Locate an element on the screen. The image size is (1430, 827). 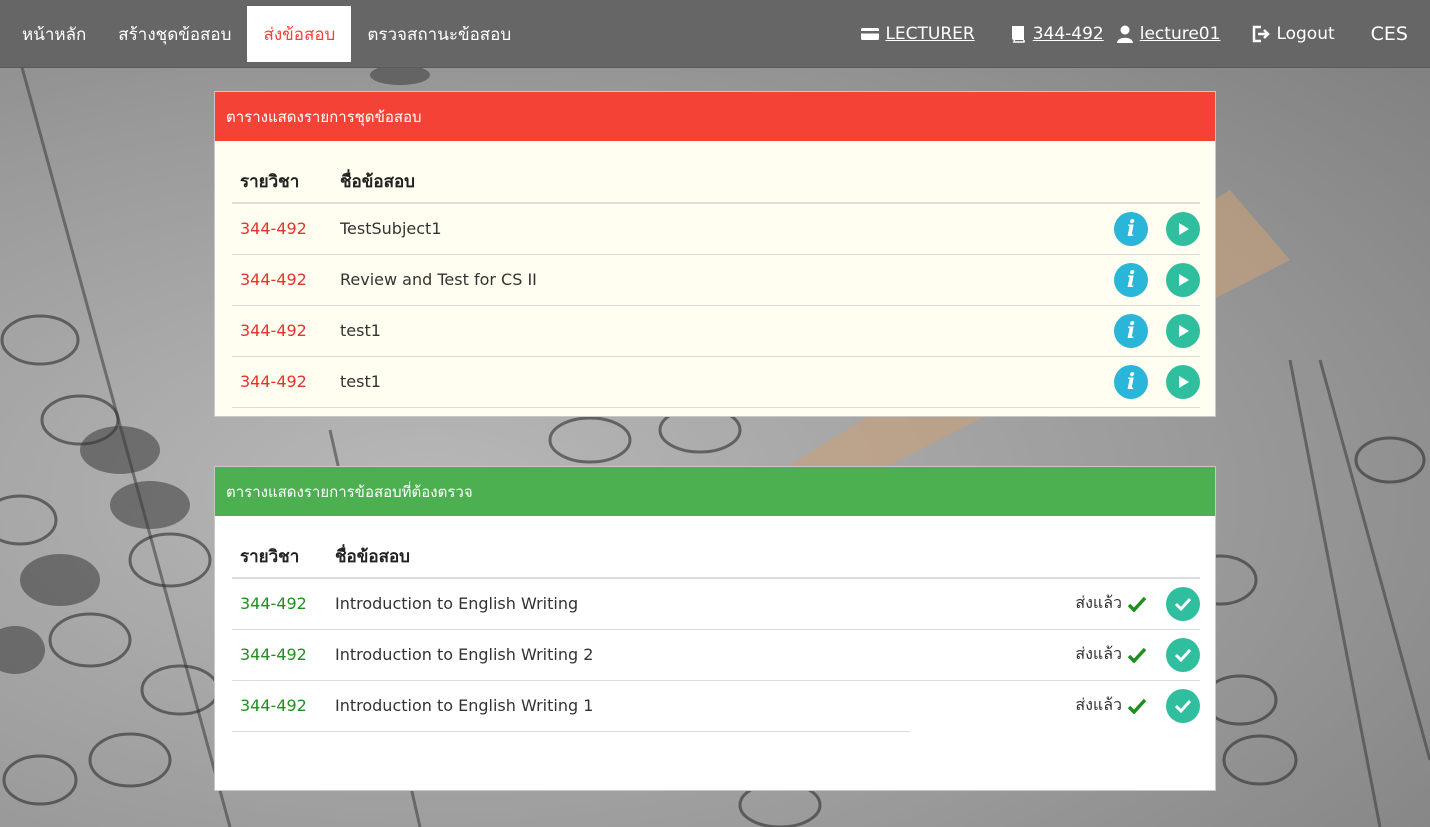
exams-to-grade-panel-title: ตารางแสดงรายการข้อสอบที่ต้องตรวจ is located at coordinates (715, 491).